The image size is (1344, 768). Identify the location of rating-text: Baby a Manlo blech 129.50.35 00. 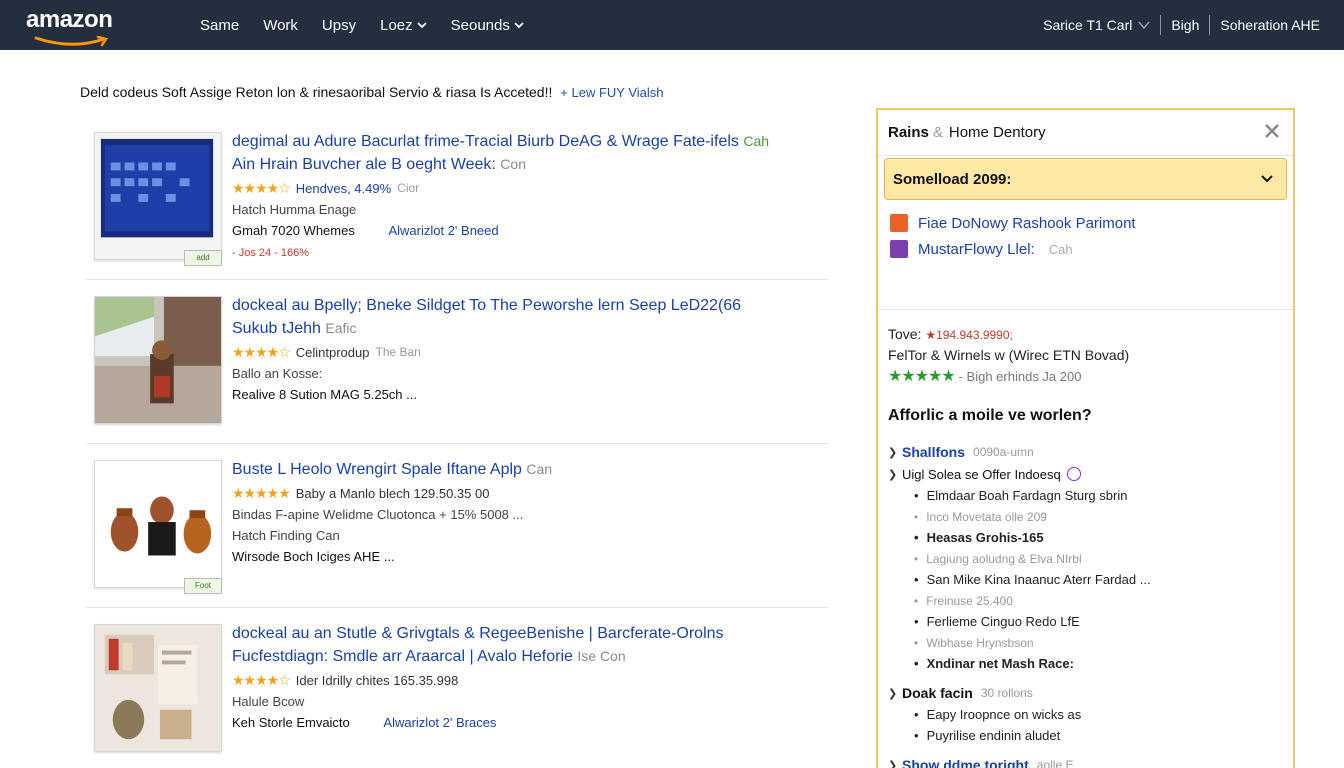
(393, 493).